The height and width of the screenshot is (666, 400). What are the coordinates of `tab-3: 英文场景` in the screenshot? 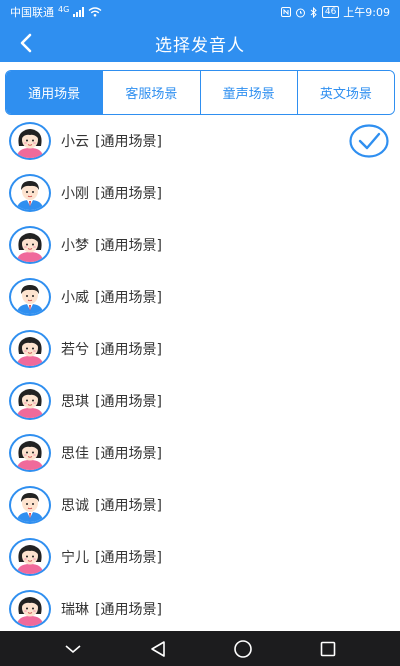 It's located at (345, 92).